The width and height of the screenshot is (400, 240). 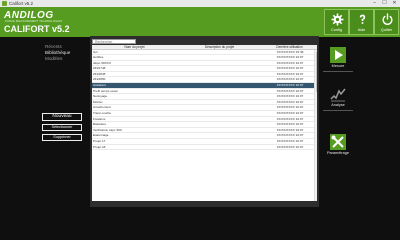 I want to click on cell-project-name: Etalonnage, so click(x=101, y=135).